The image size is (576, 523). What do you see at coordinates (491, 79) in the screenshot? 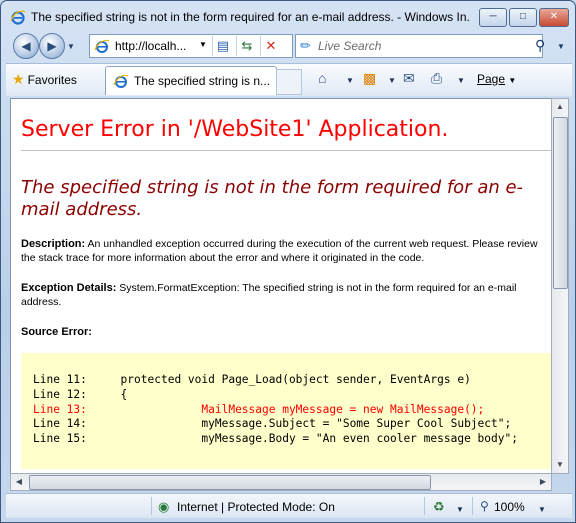
I see `page-menu-label: Page` at bounding box center [491, 79].